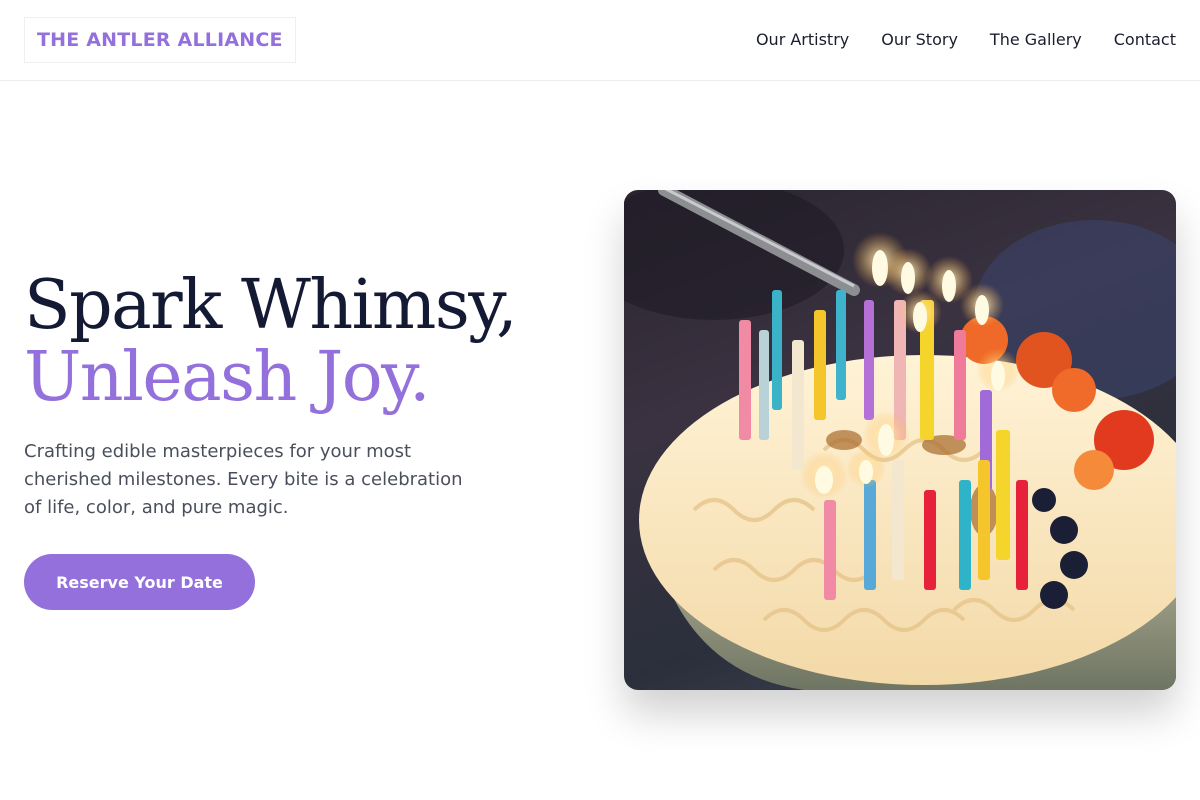 Image resolution: width=1200 pixels, height=800 pixels. I want to click on hero-title-line-1: Spark Whimsy,, so click(271, 305).